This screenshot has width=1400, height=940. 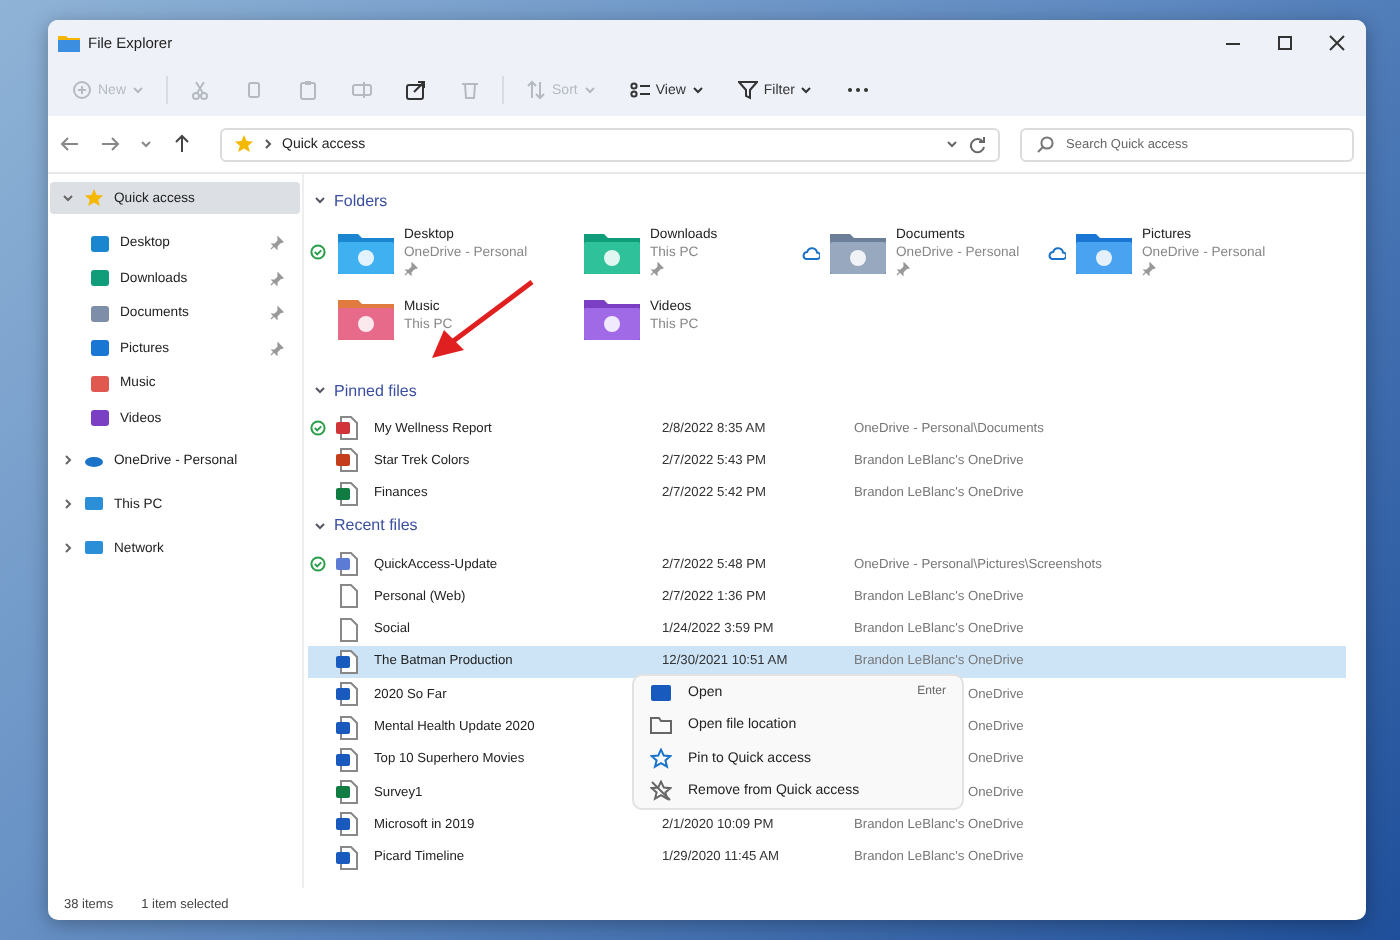 What do you see at coordinates (308, 90) in the screenshot?
I see `clipboard-icon` at bounding box center [308, 90].